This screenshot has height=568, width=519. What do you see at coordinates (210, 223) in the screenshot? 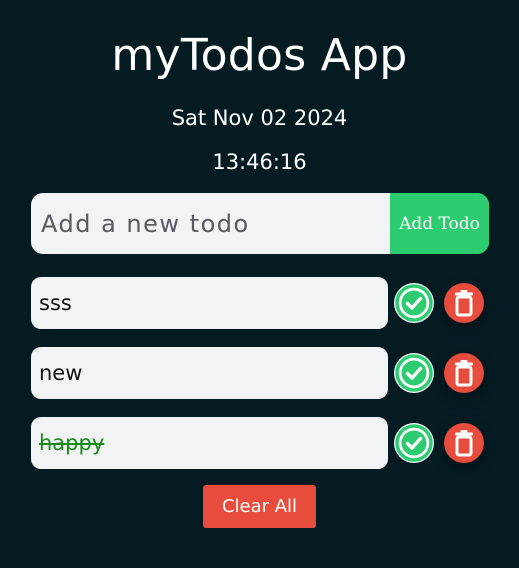
I see `new-todo-input` at bounding box center [210, 223].